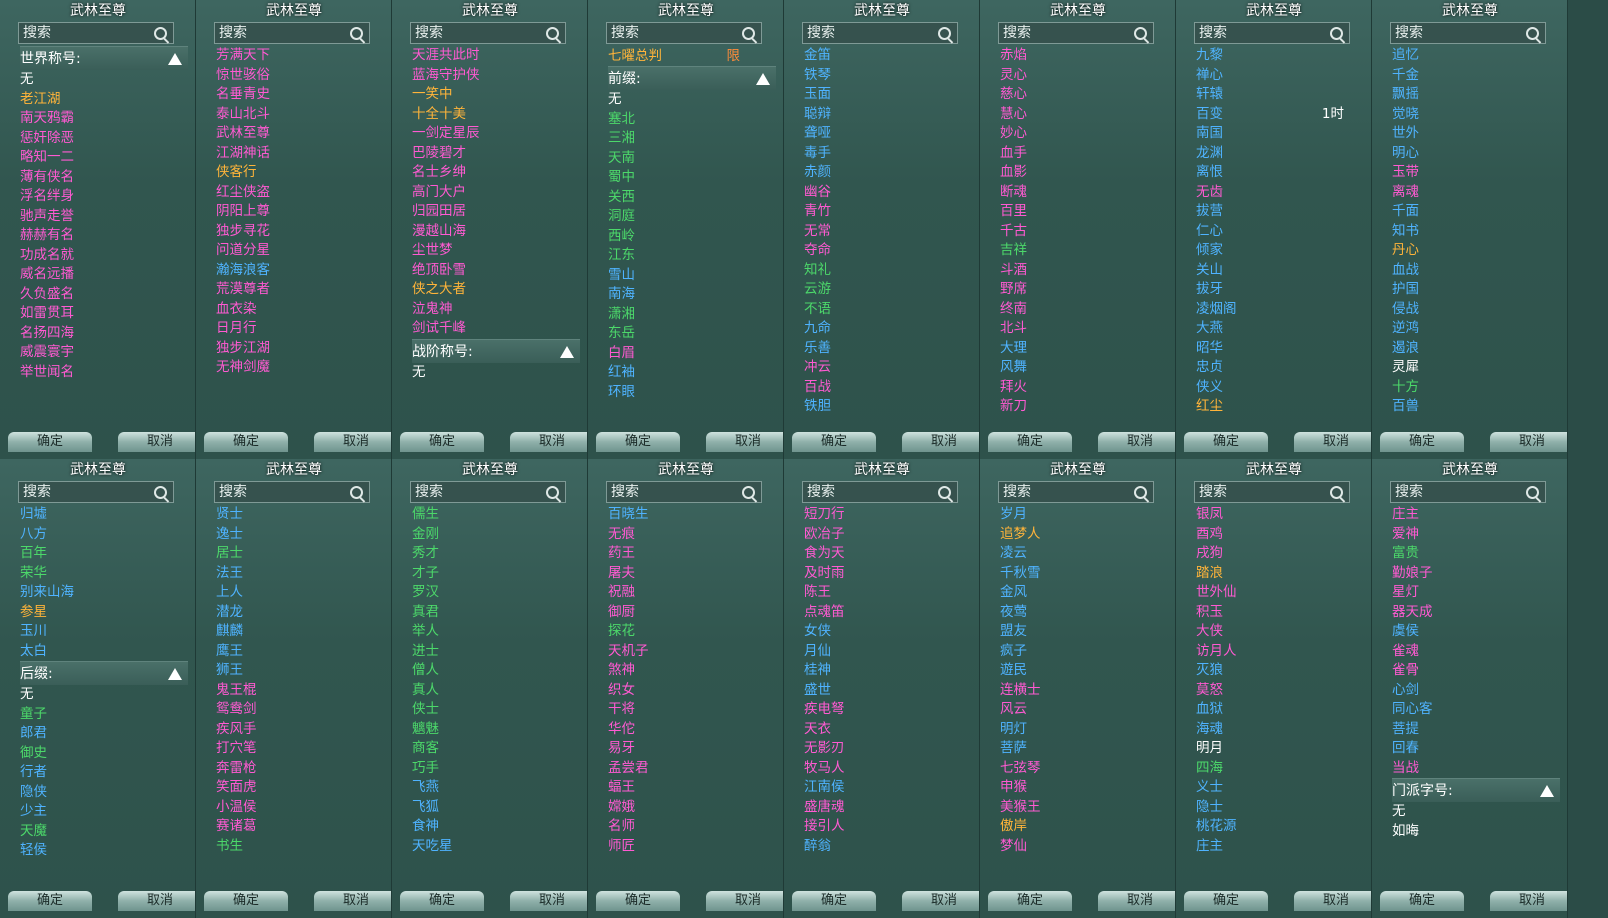 This screenshot has height=918, width=1608. I want to click on title-item: 护国, so click(1476, 290).